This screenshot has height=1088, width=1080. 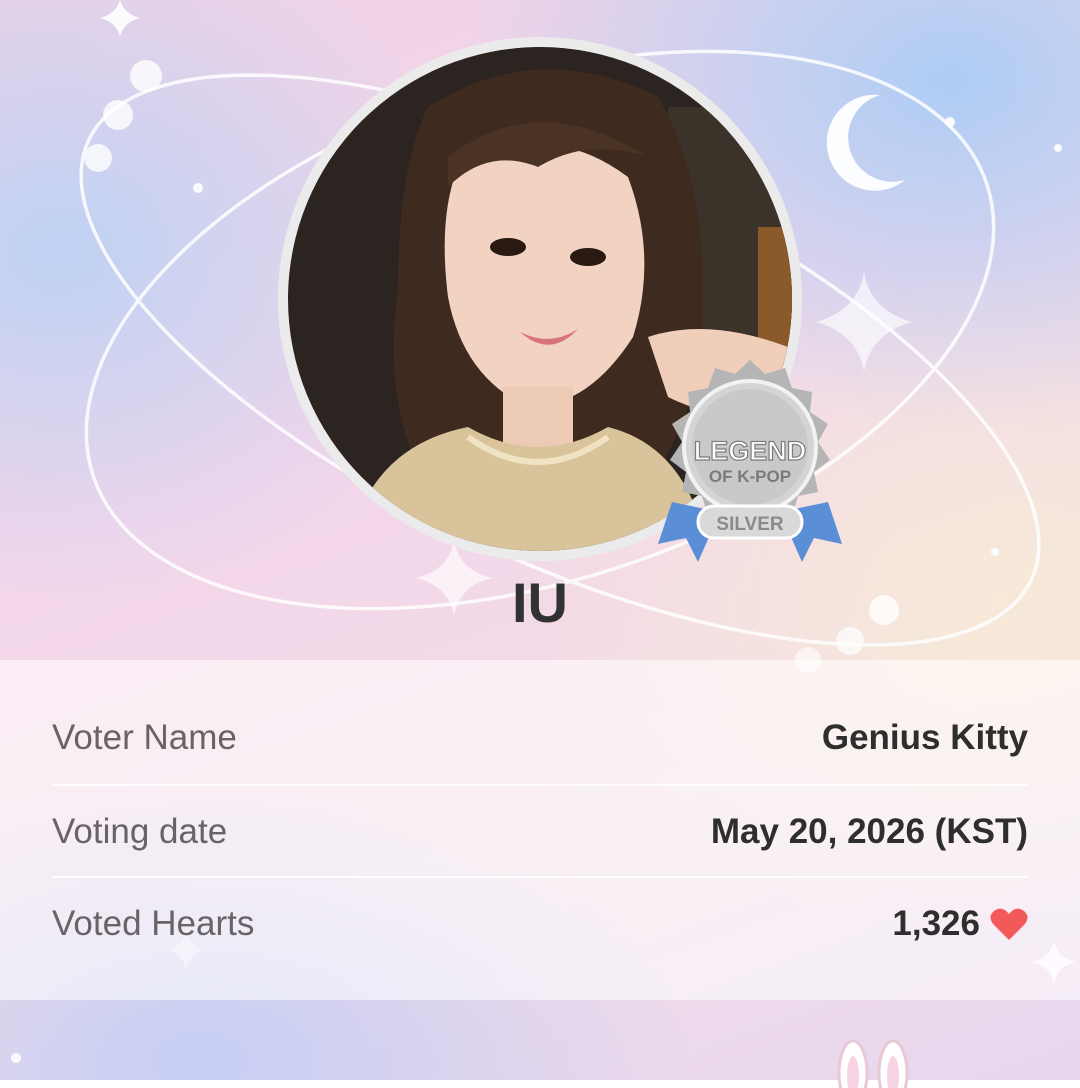 What do you see at coordinates (865, 142) in the screenshot?
I see `moon-icon` at bounding box center [865, 142].